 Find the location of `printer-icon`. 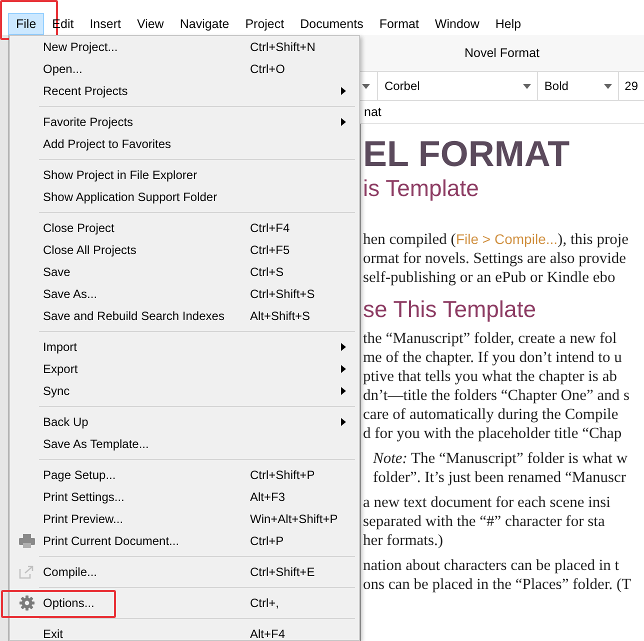

printer-icon is located at coordinates (26, 541).